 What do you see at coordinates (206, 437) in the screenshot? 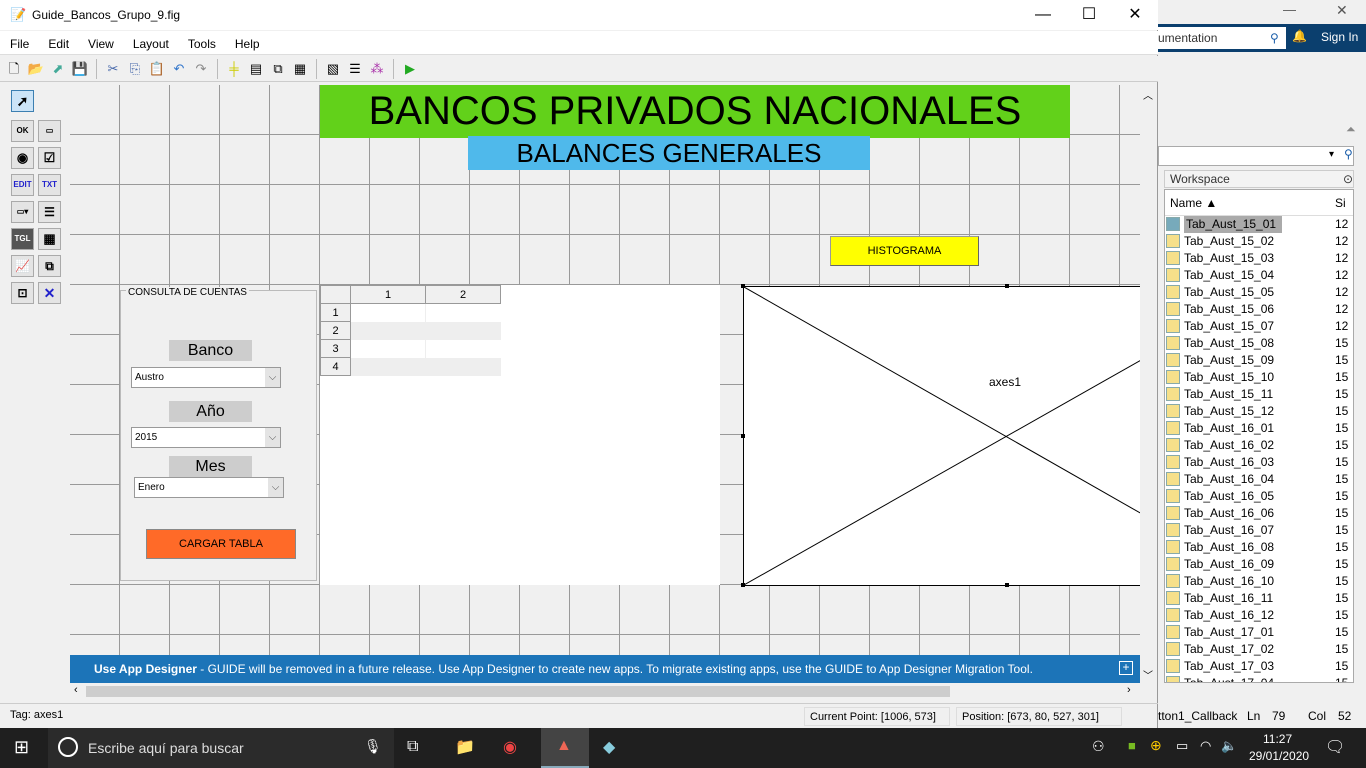
I see `anio-dropdown: 2015 ⌵` at bounding box center [206, 437].